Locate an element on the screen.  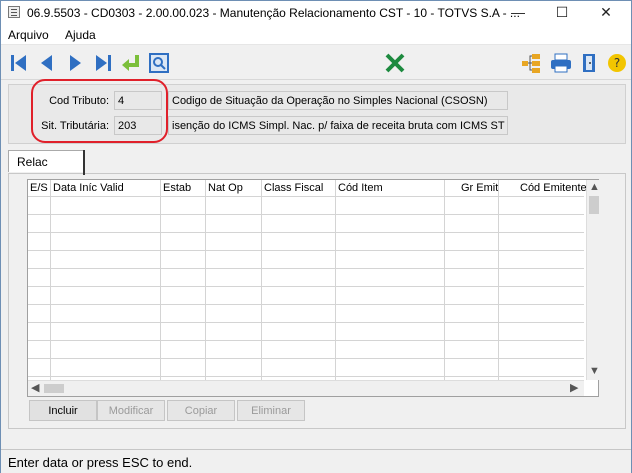
app-icon is located at coordinates (14, 12).